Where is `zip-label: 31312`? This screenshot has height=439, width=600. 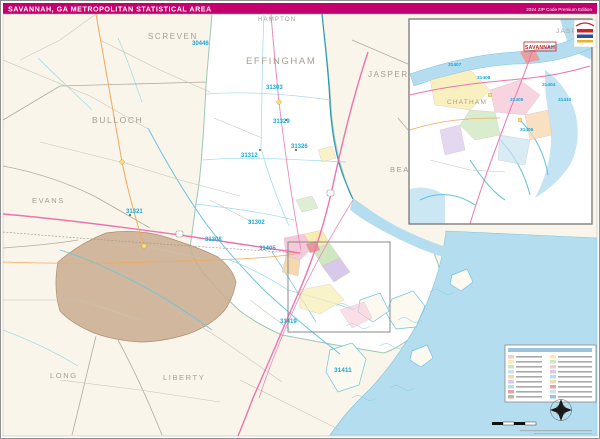
zip-label: 31312 is located at coordinates (249, 156).